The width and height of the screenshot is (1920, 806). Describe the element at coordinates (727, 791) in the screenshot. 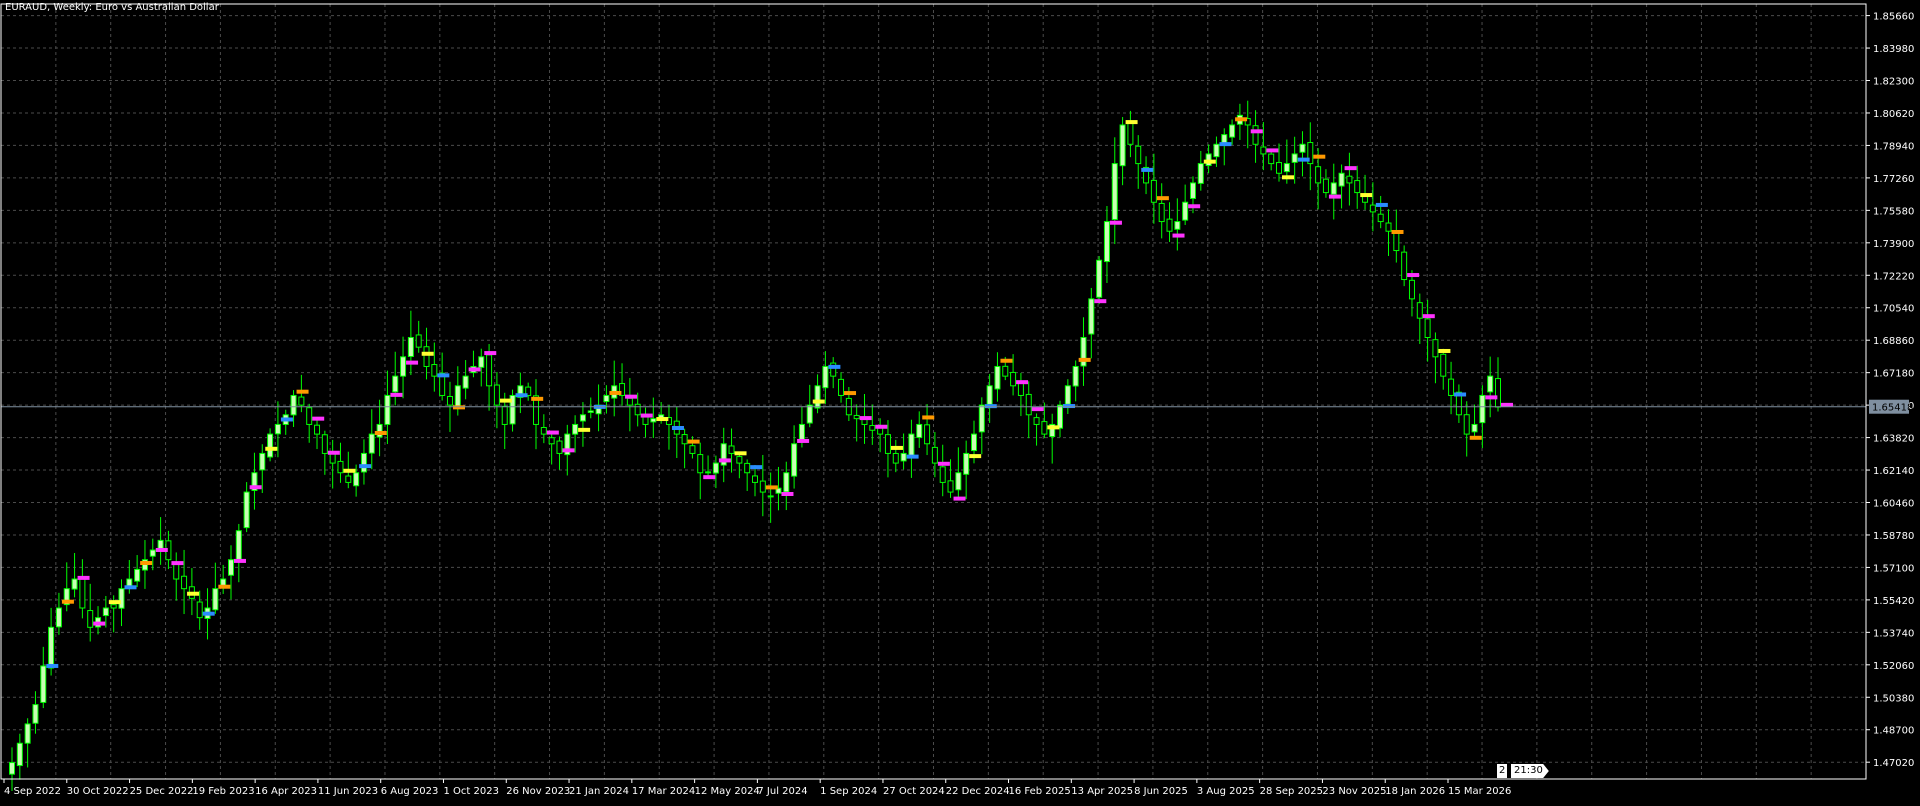

I see `time-tick-label: 12 May 2024` at that location.